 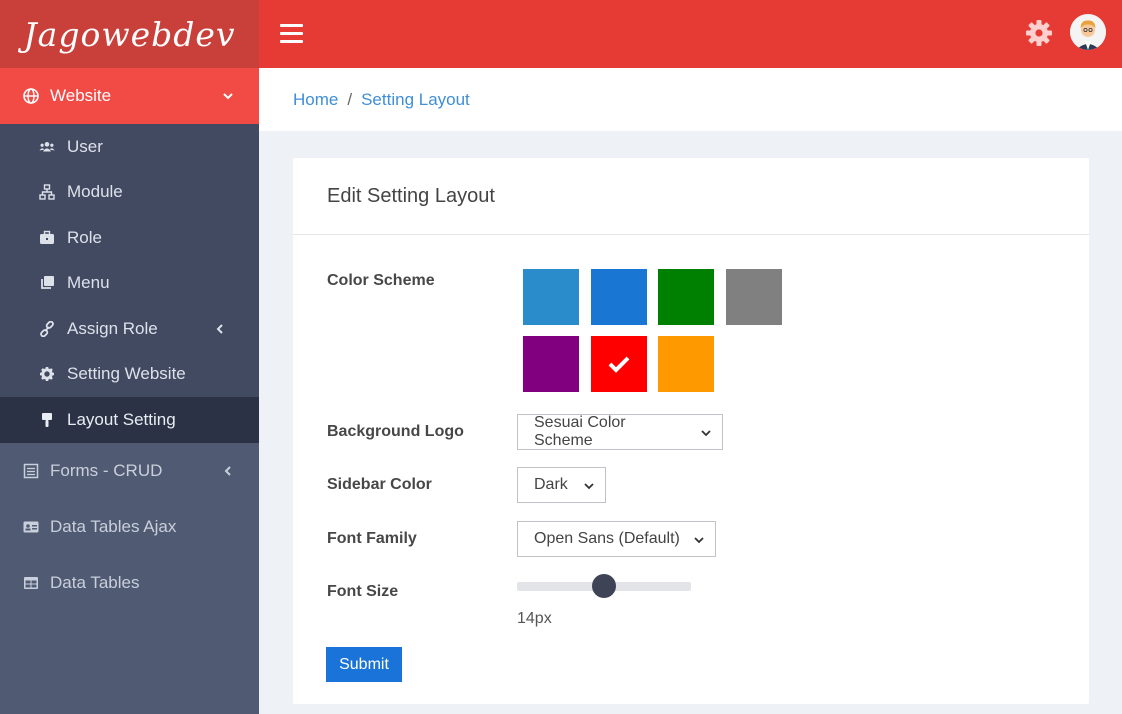 I want to click on sidebar-item-label: Menu, so click(x=88, y=283).